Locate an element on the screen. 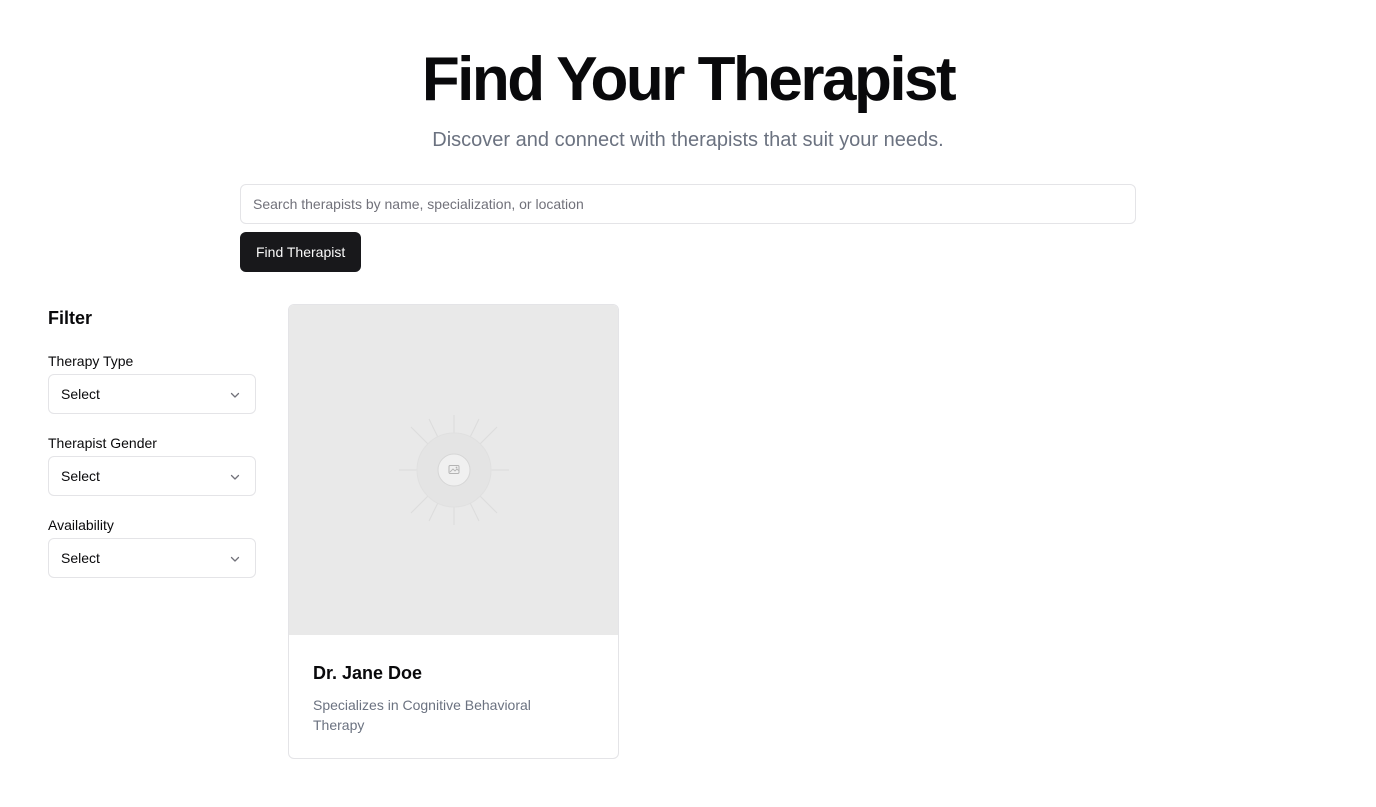 This screenshot has height=807, width=1376. page-title: Find Your Therapist is located at coordinates (689, 79).